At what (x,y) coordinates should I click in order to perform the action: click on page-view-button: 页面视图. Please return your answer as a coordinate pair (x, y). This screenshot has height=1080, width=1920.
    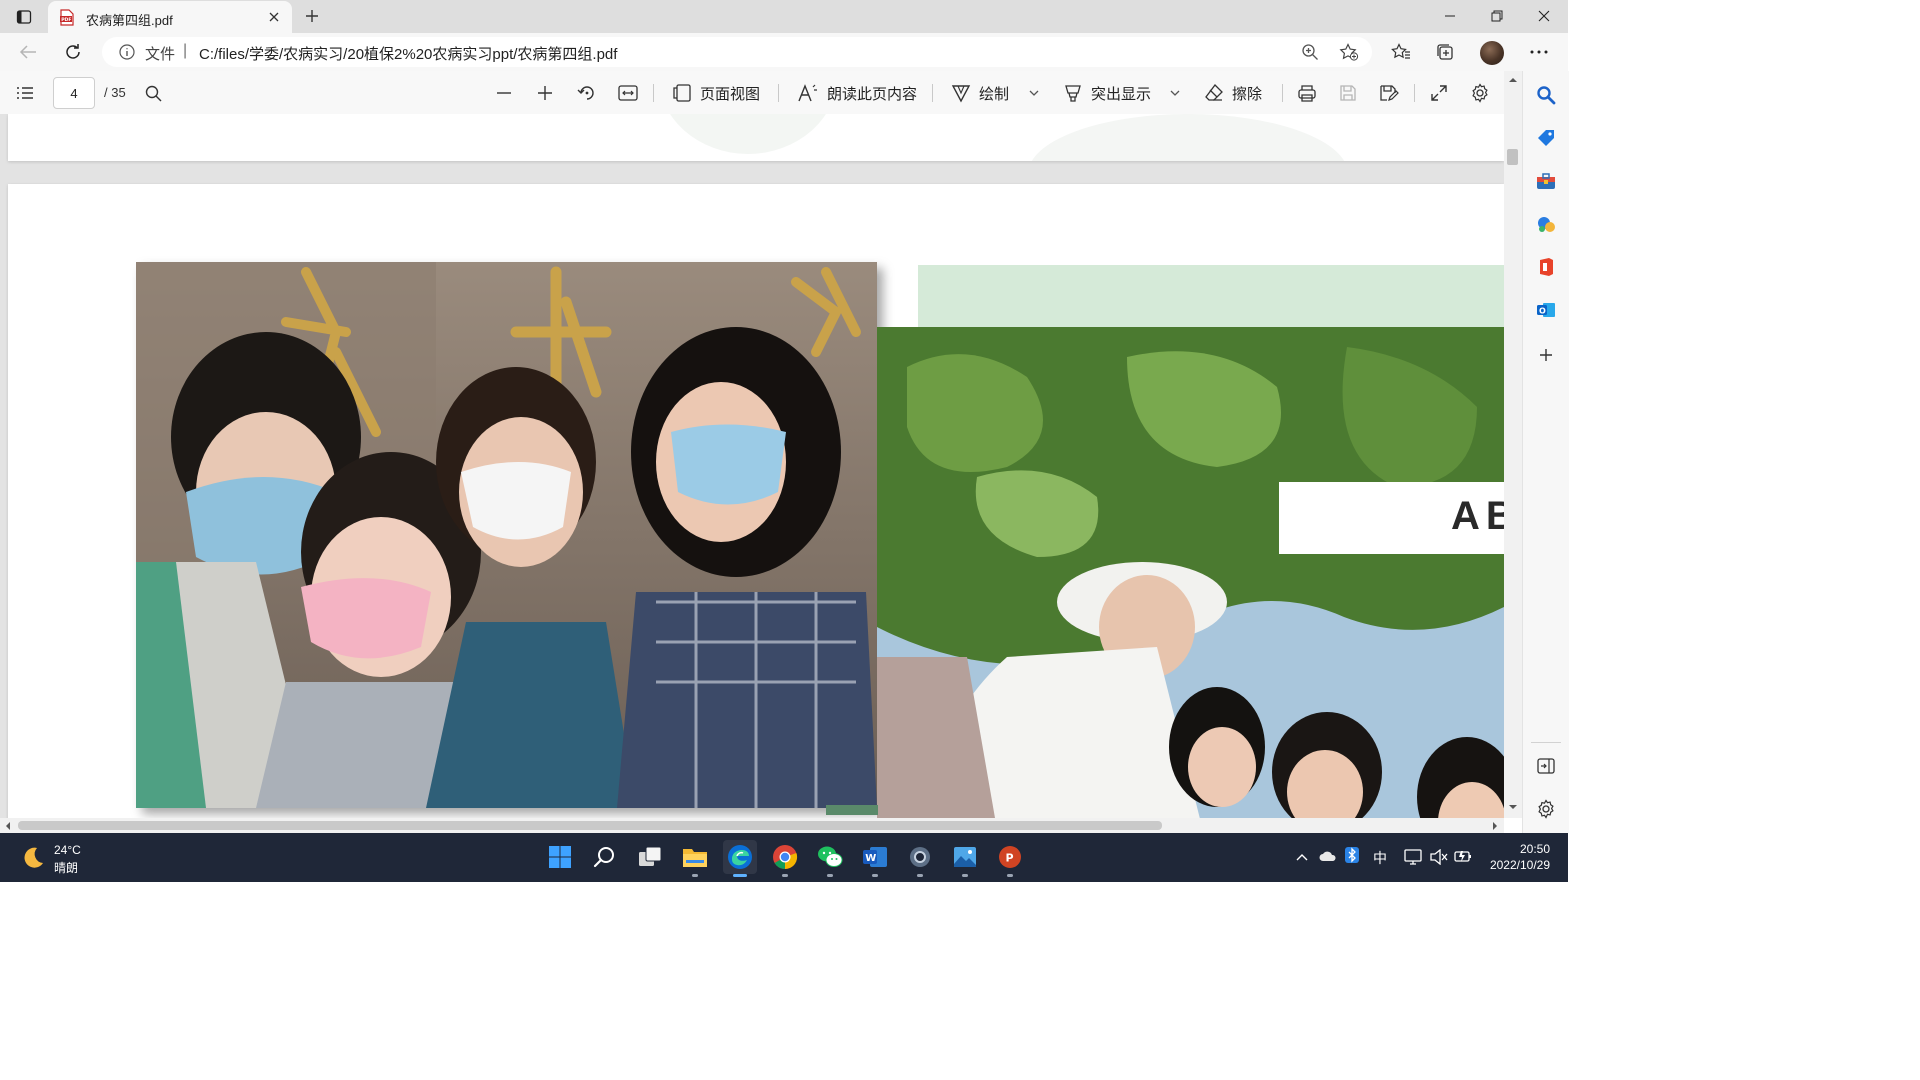
    Looking at the image, I should click on (716, 93).